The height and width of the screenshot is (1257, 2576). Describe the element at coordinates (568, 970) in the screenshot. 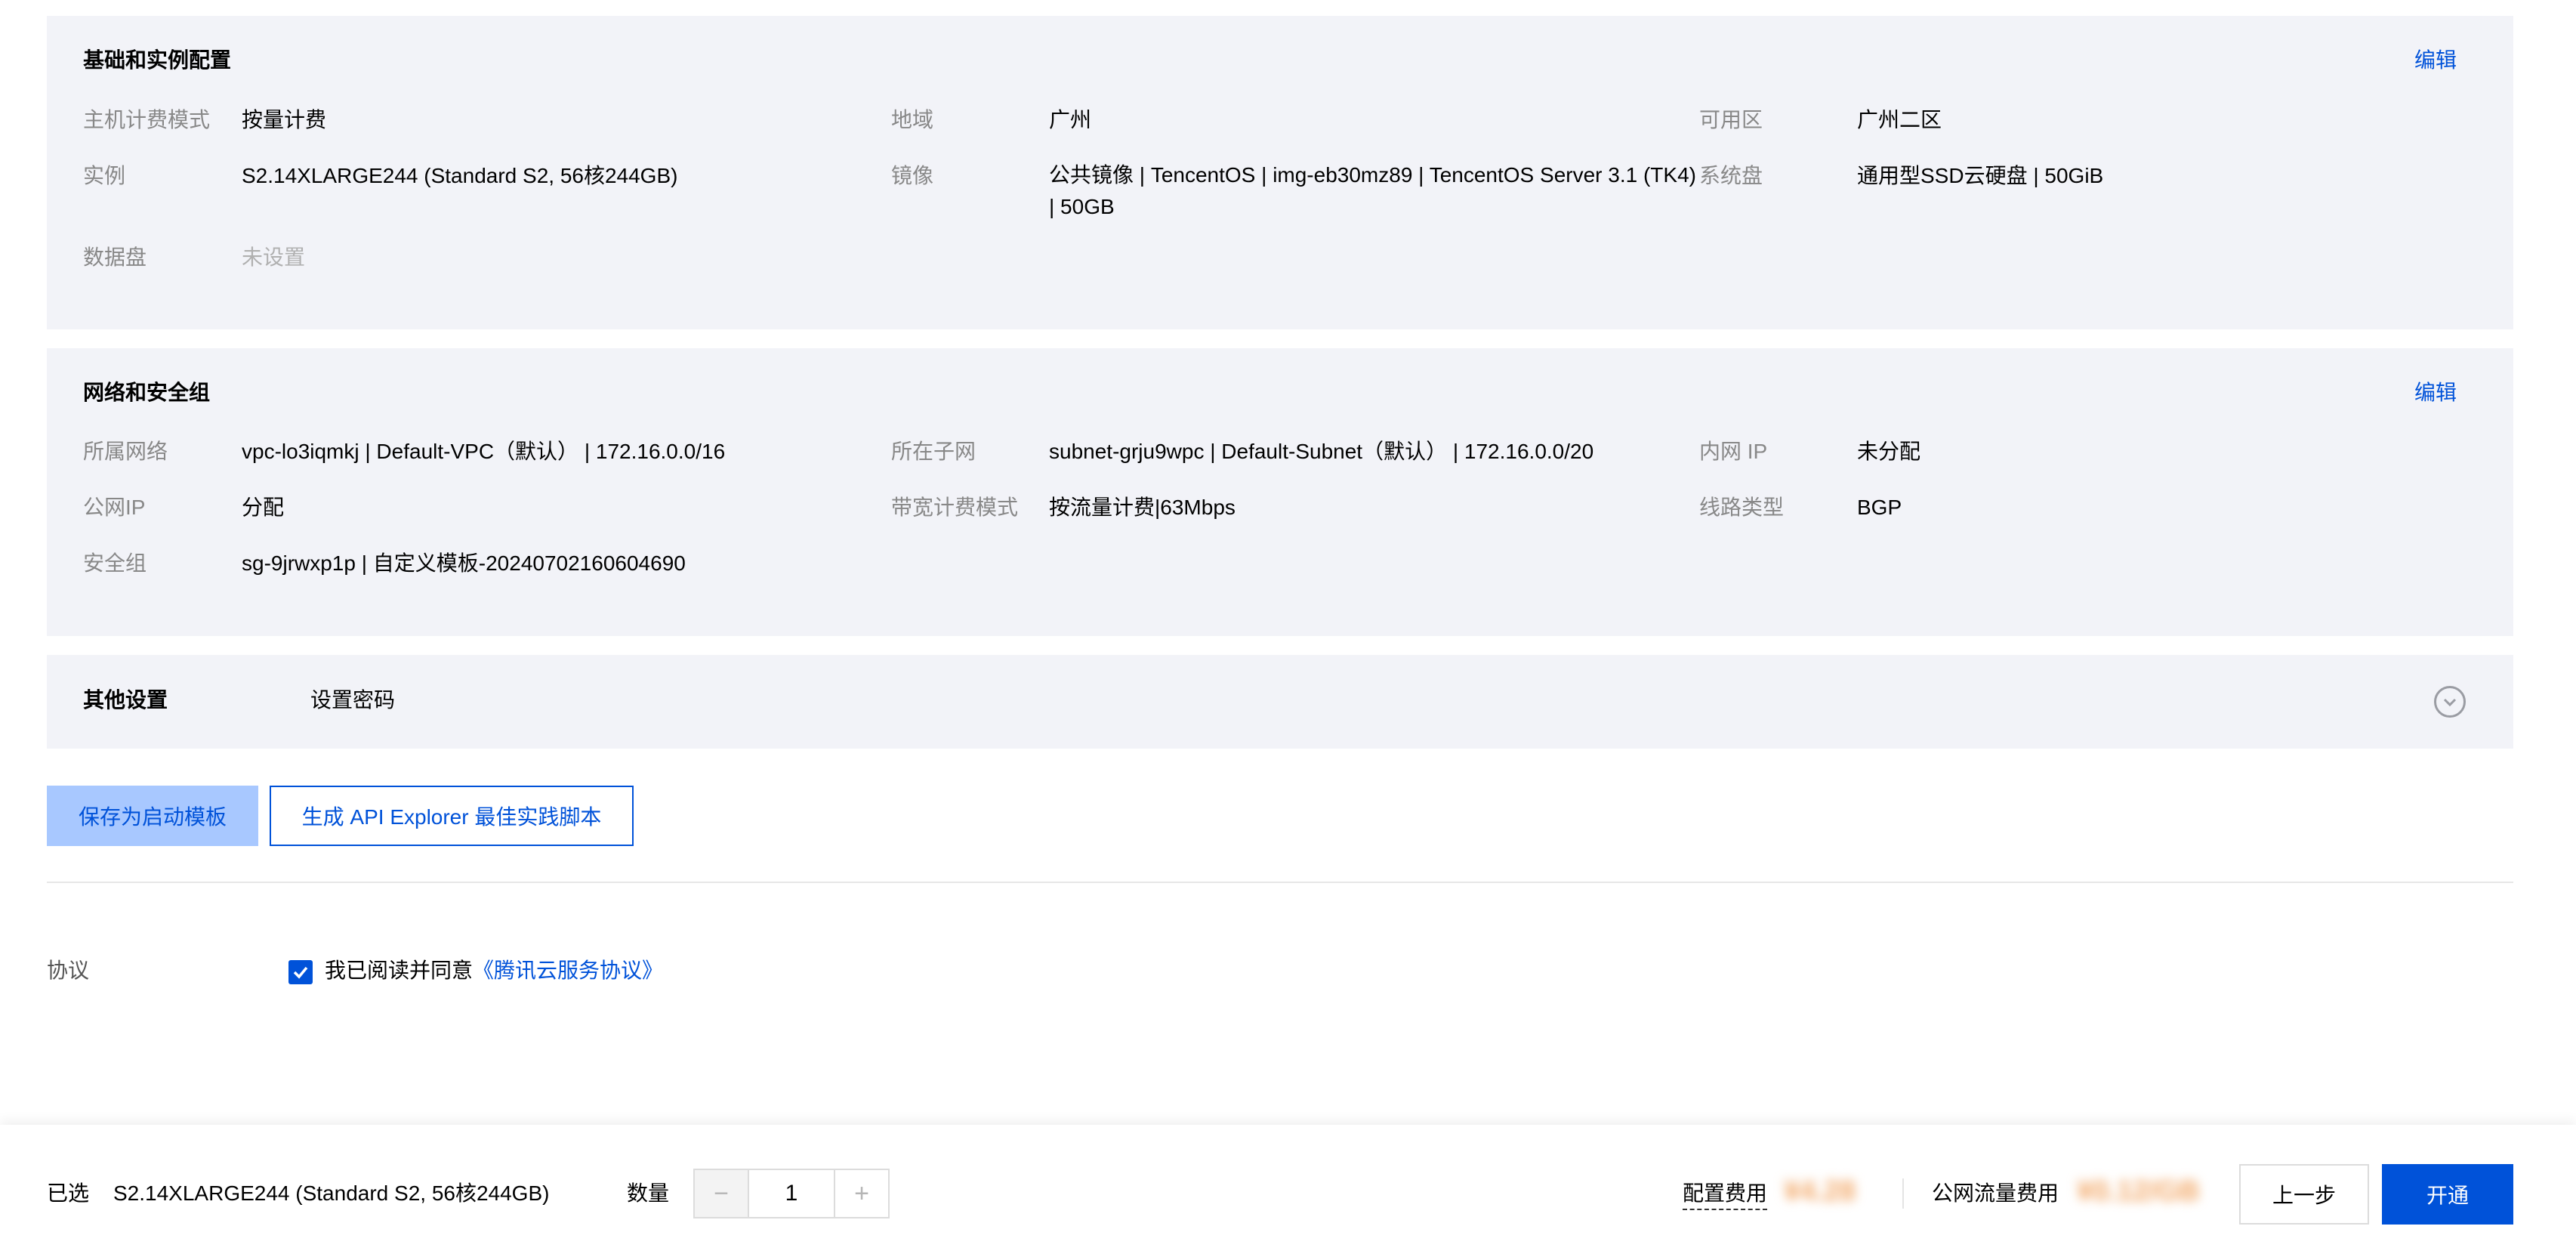

I see `service-agreement-link: 《腾讯云服务协议》` at that location.